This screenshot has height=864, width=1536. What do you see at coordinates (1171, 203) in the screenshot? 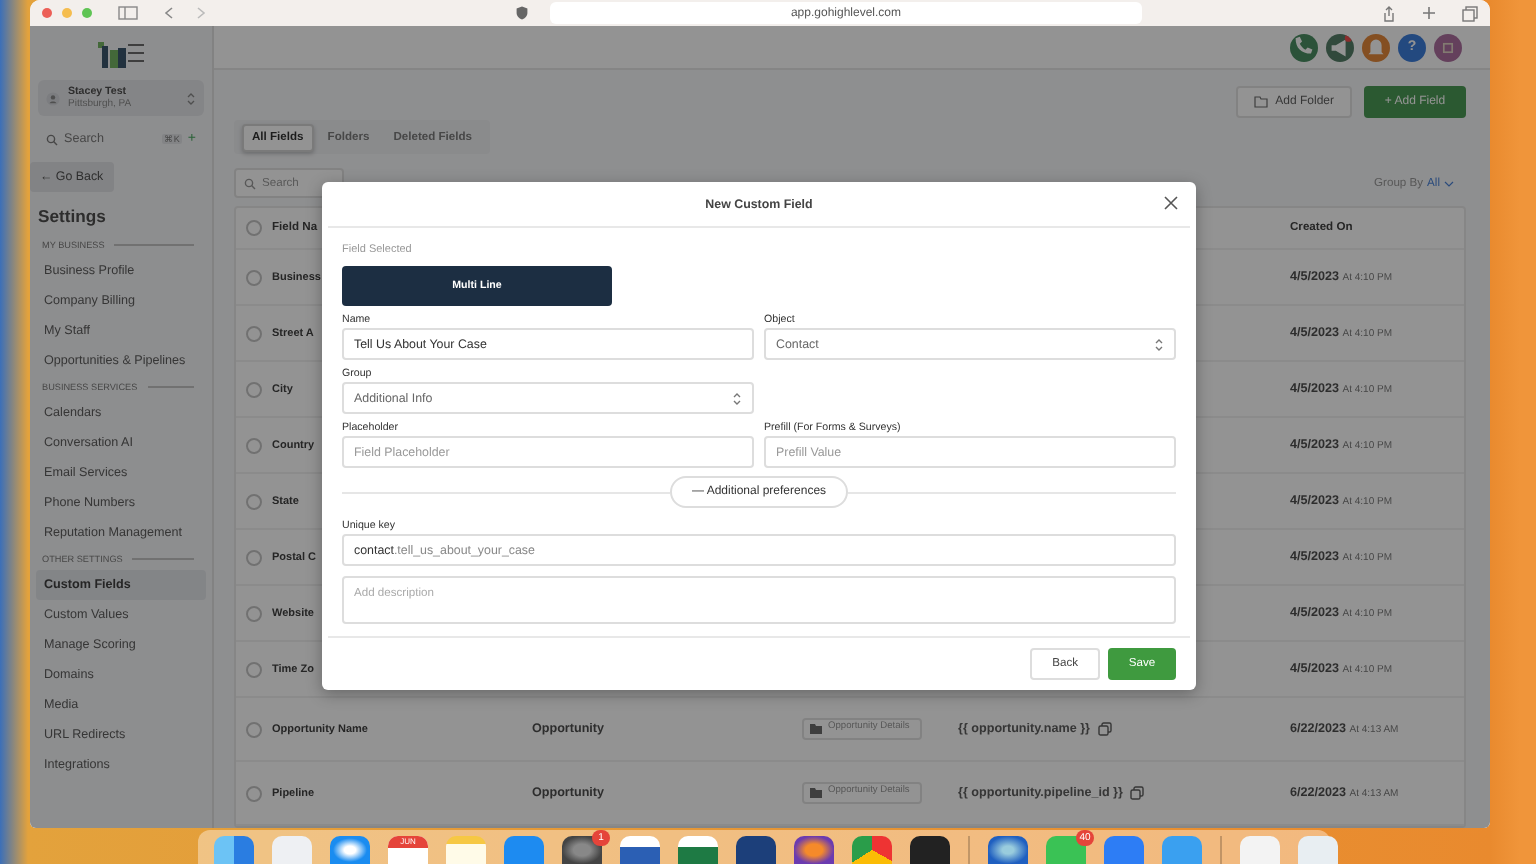
I see `close-icon` at bounding box center [1171, 203].